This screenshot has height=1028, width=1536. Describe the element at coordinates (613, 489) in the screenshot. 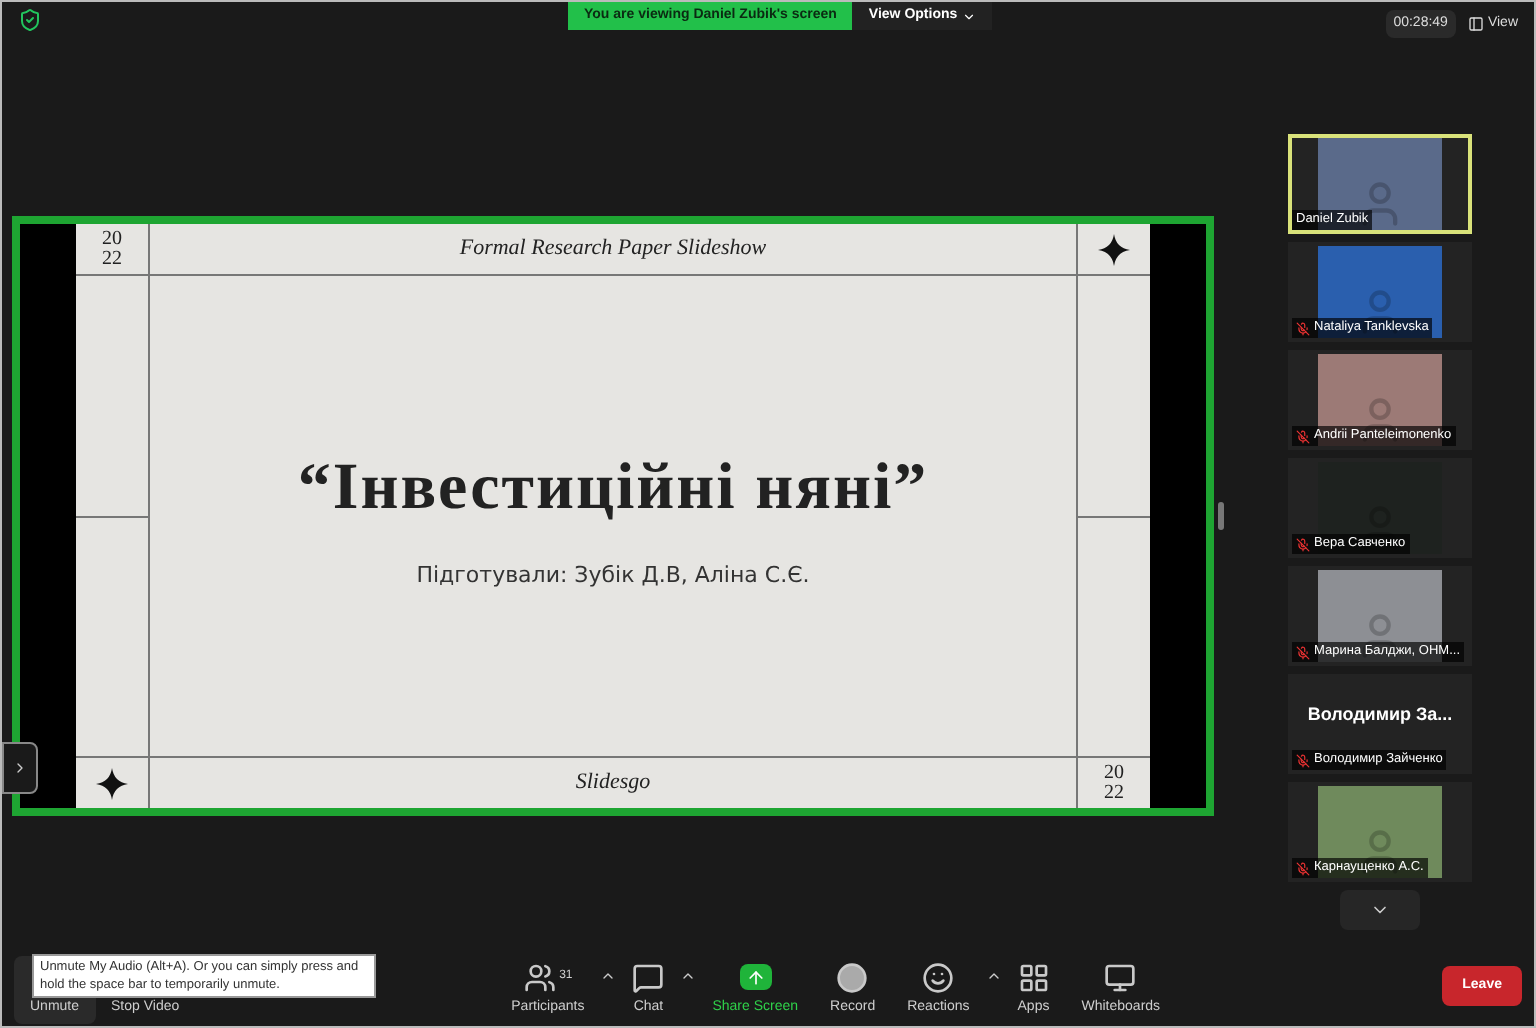

I see `slide-title: “Інвестиційні няні”` at that location.